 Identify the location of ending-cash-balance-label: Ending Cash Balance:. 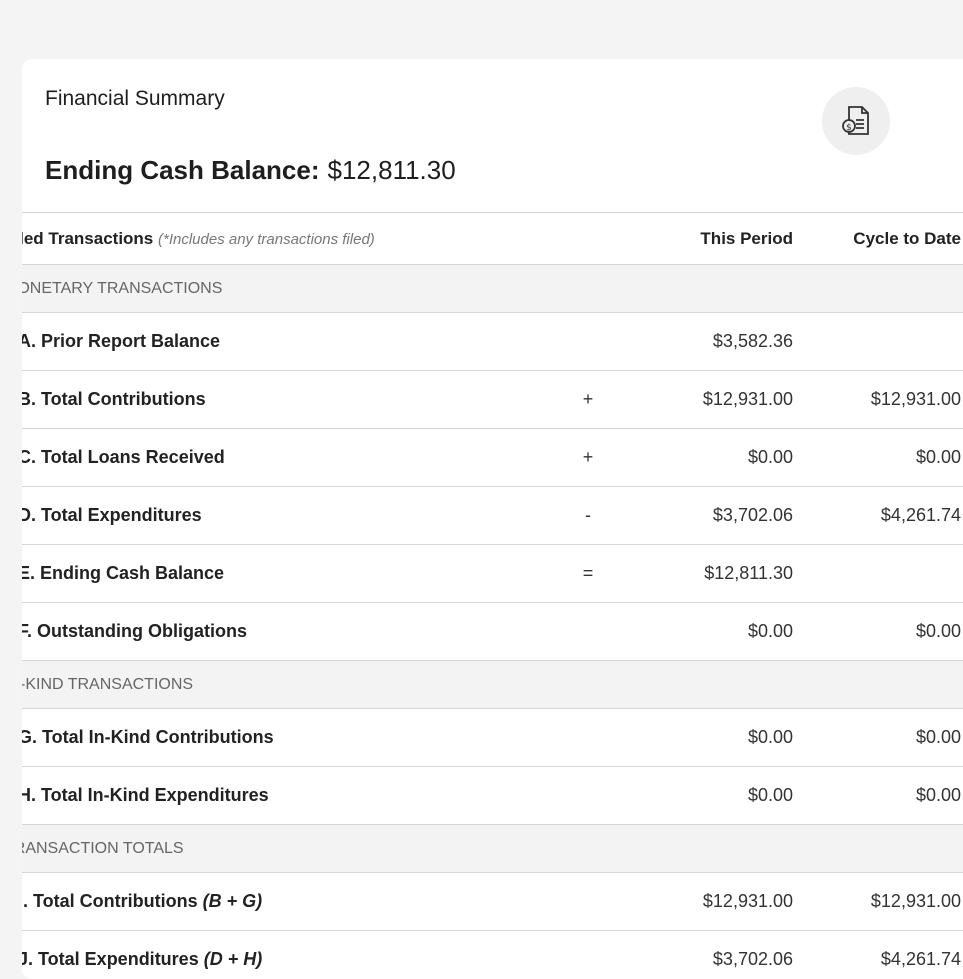
(182, 170).